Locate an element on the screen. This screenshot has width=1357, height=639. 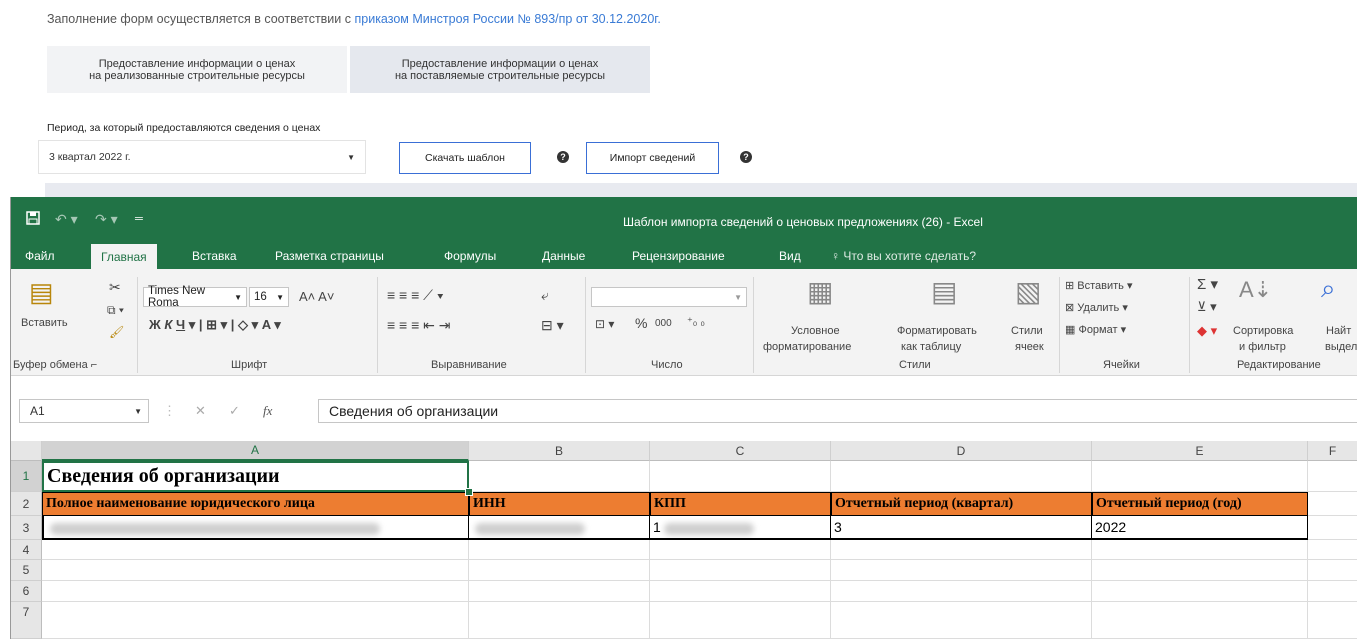
cell-b4 is located at coordinates (559, 550).